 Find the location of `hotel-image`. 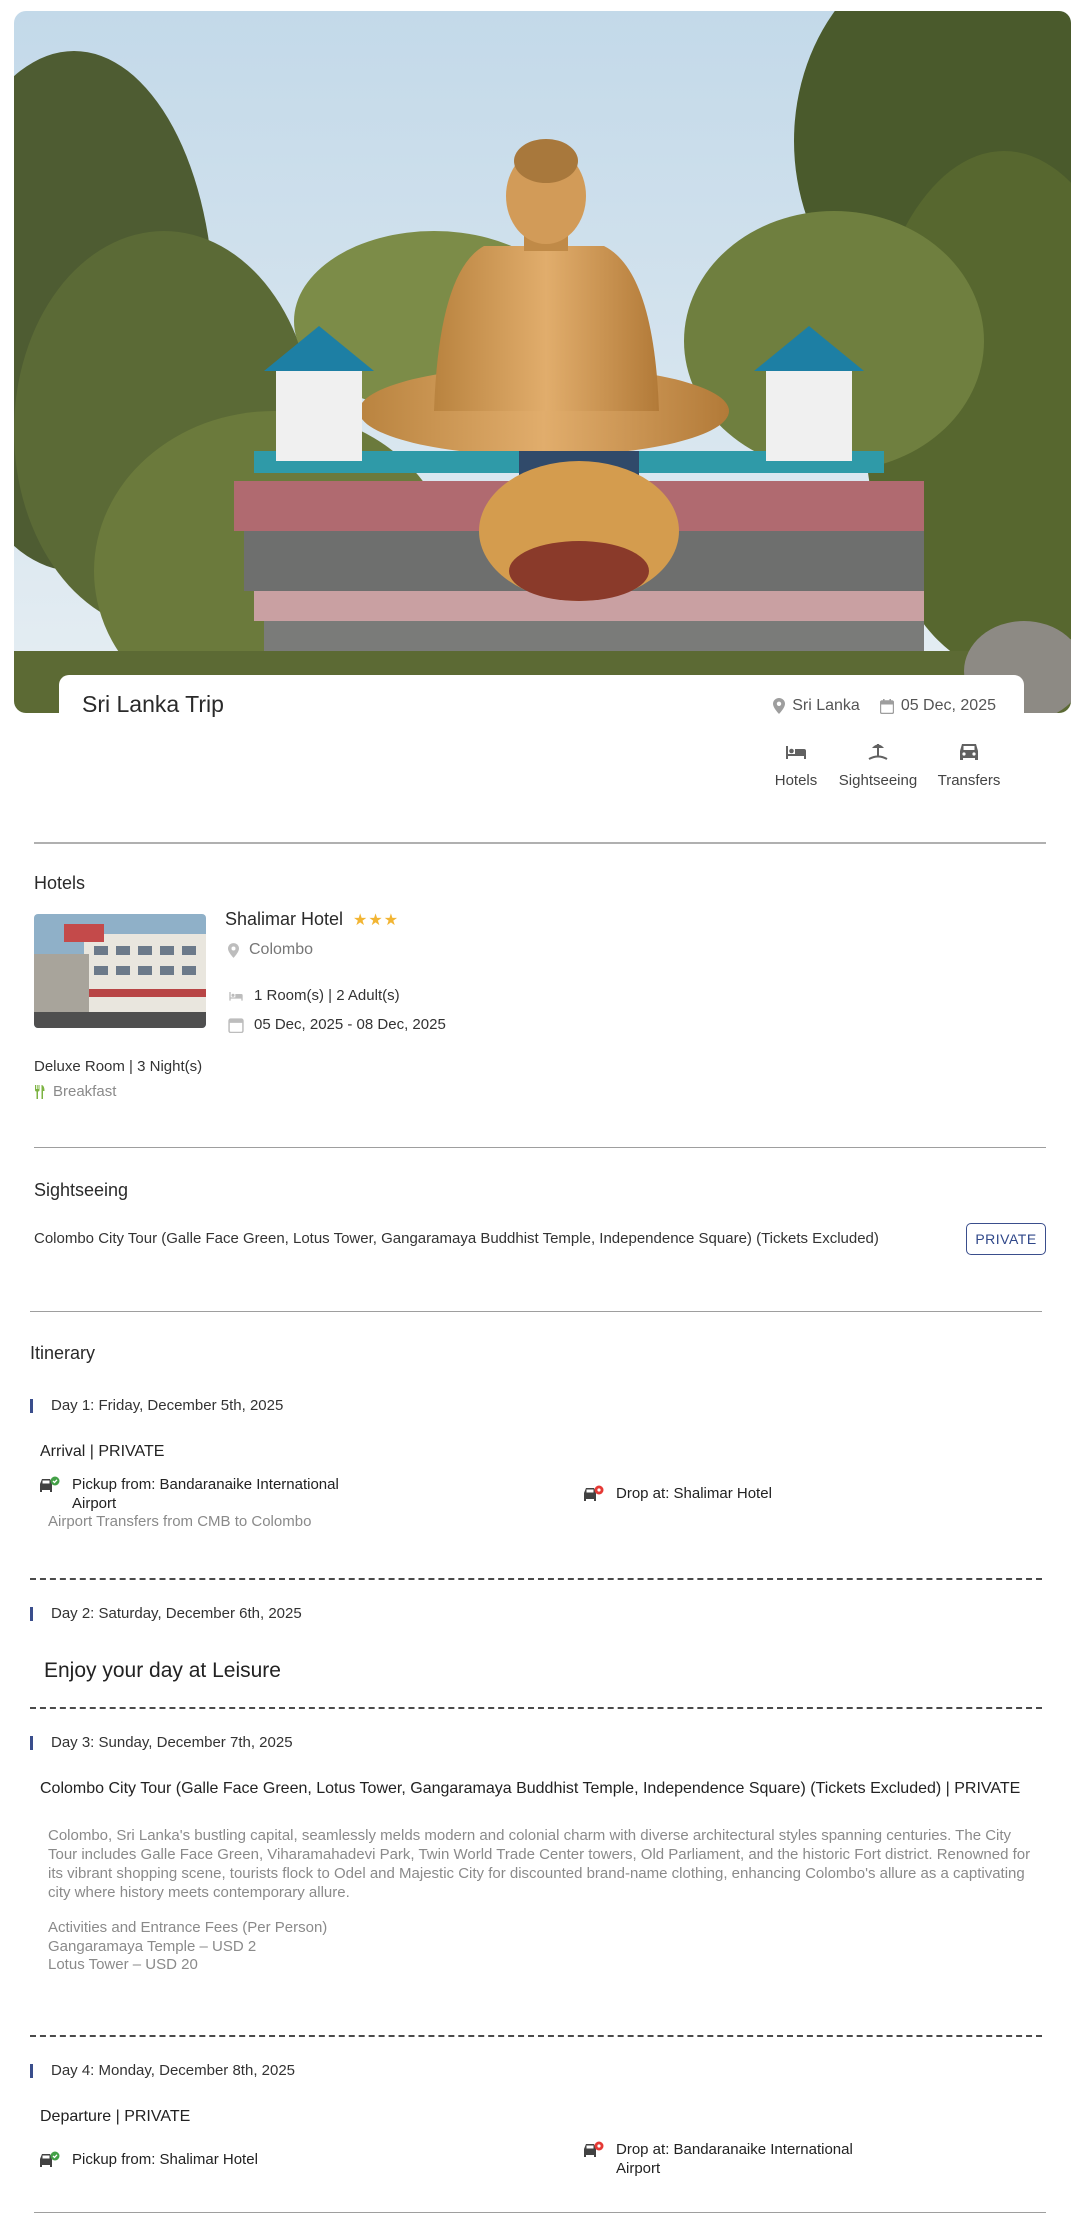

hotel-image is located at coordinates (120, 971).